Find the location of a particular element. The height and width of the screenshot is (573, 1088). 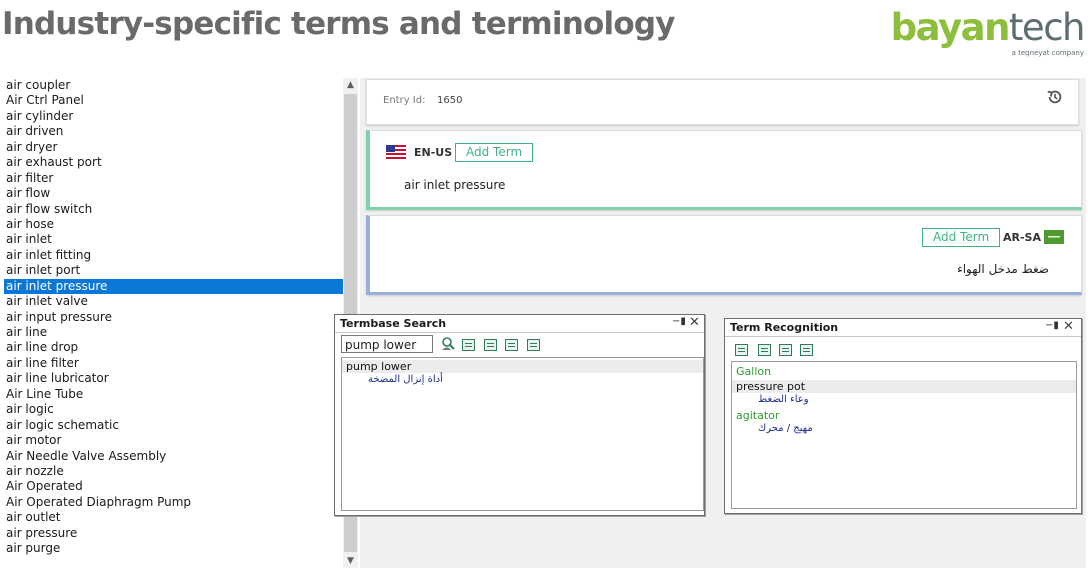

logo-bayan-text: bayan is located at coordinates (950, 27).